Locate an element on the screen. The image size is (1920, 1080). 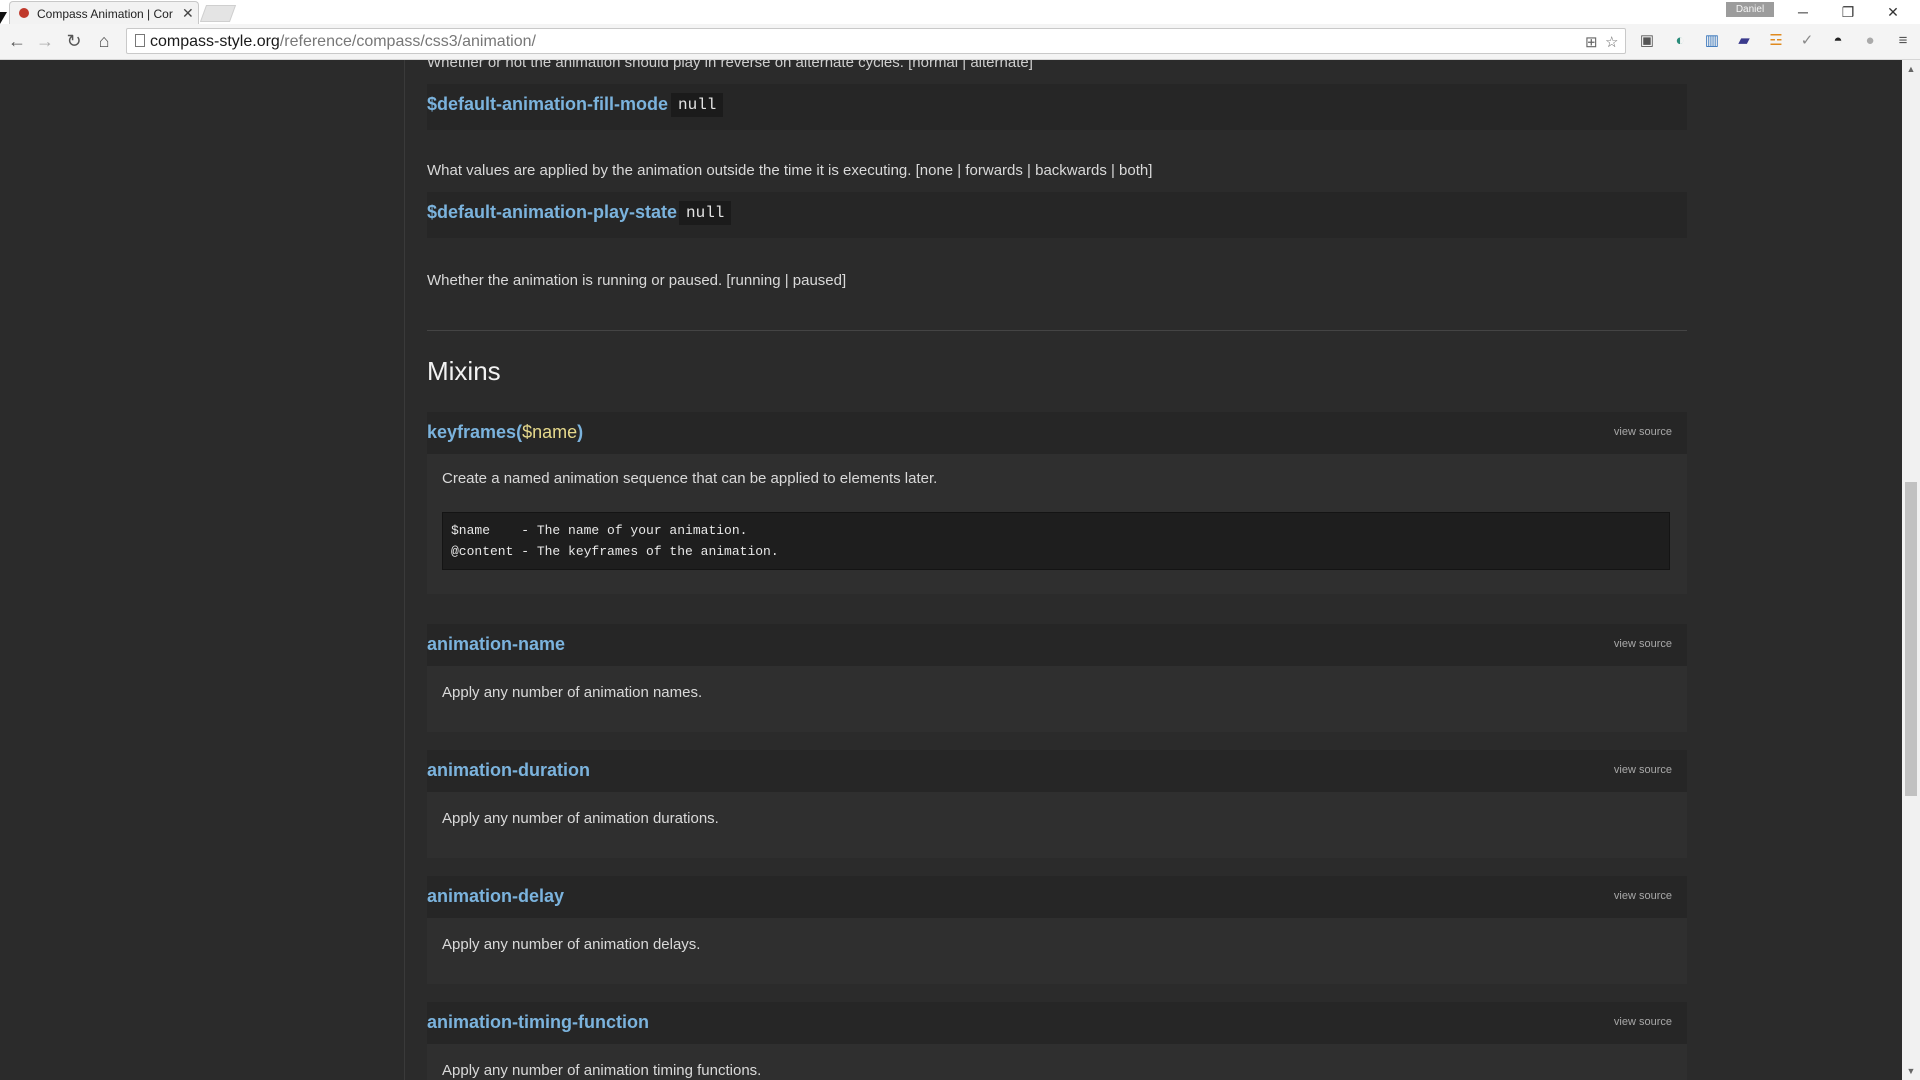
restore-button: ❐ is located at coordinates (1848, 12).